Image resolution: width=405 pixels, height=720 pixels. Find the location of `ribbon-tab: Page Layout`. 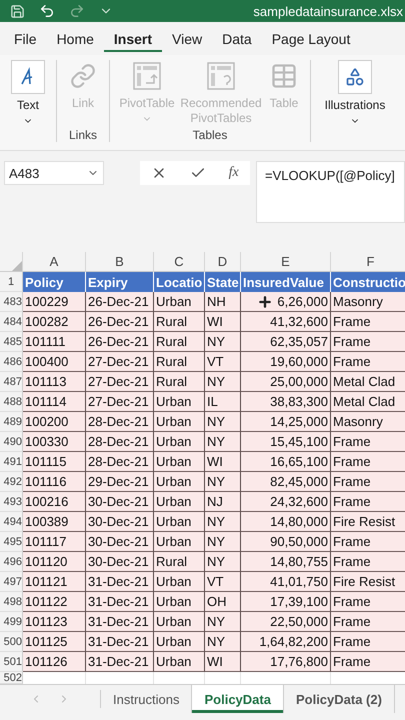

ribbon-tab: Page Layout is located at coordinates (311, 38).